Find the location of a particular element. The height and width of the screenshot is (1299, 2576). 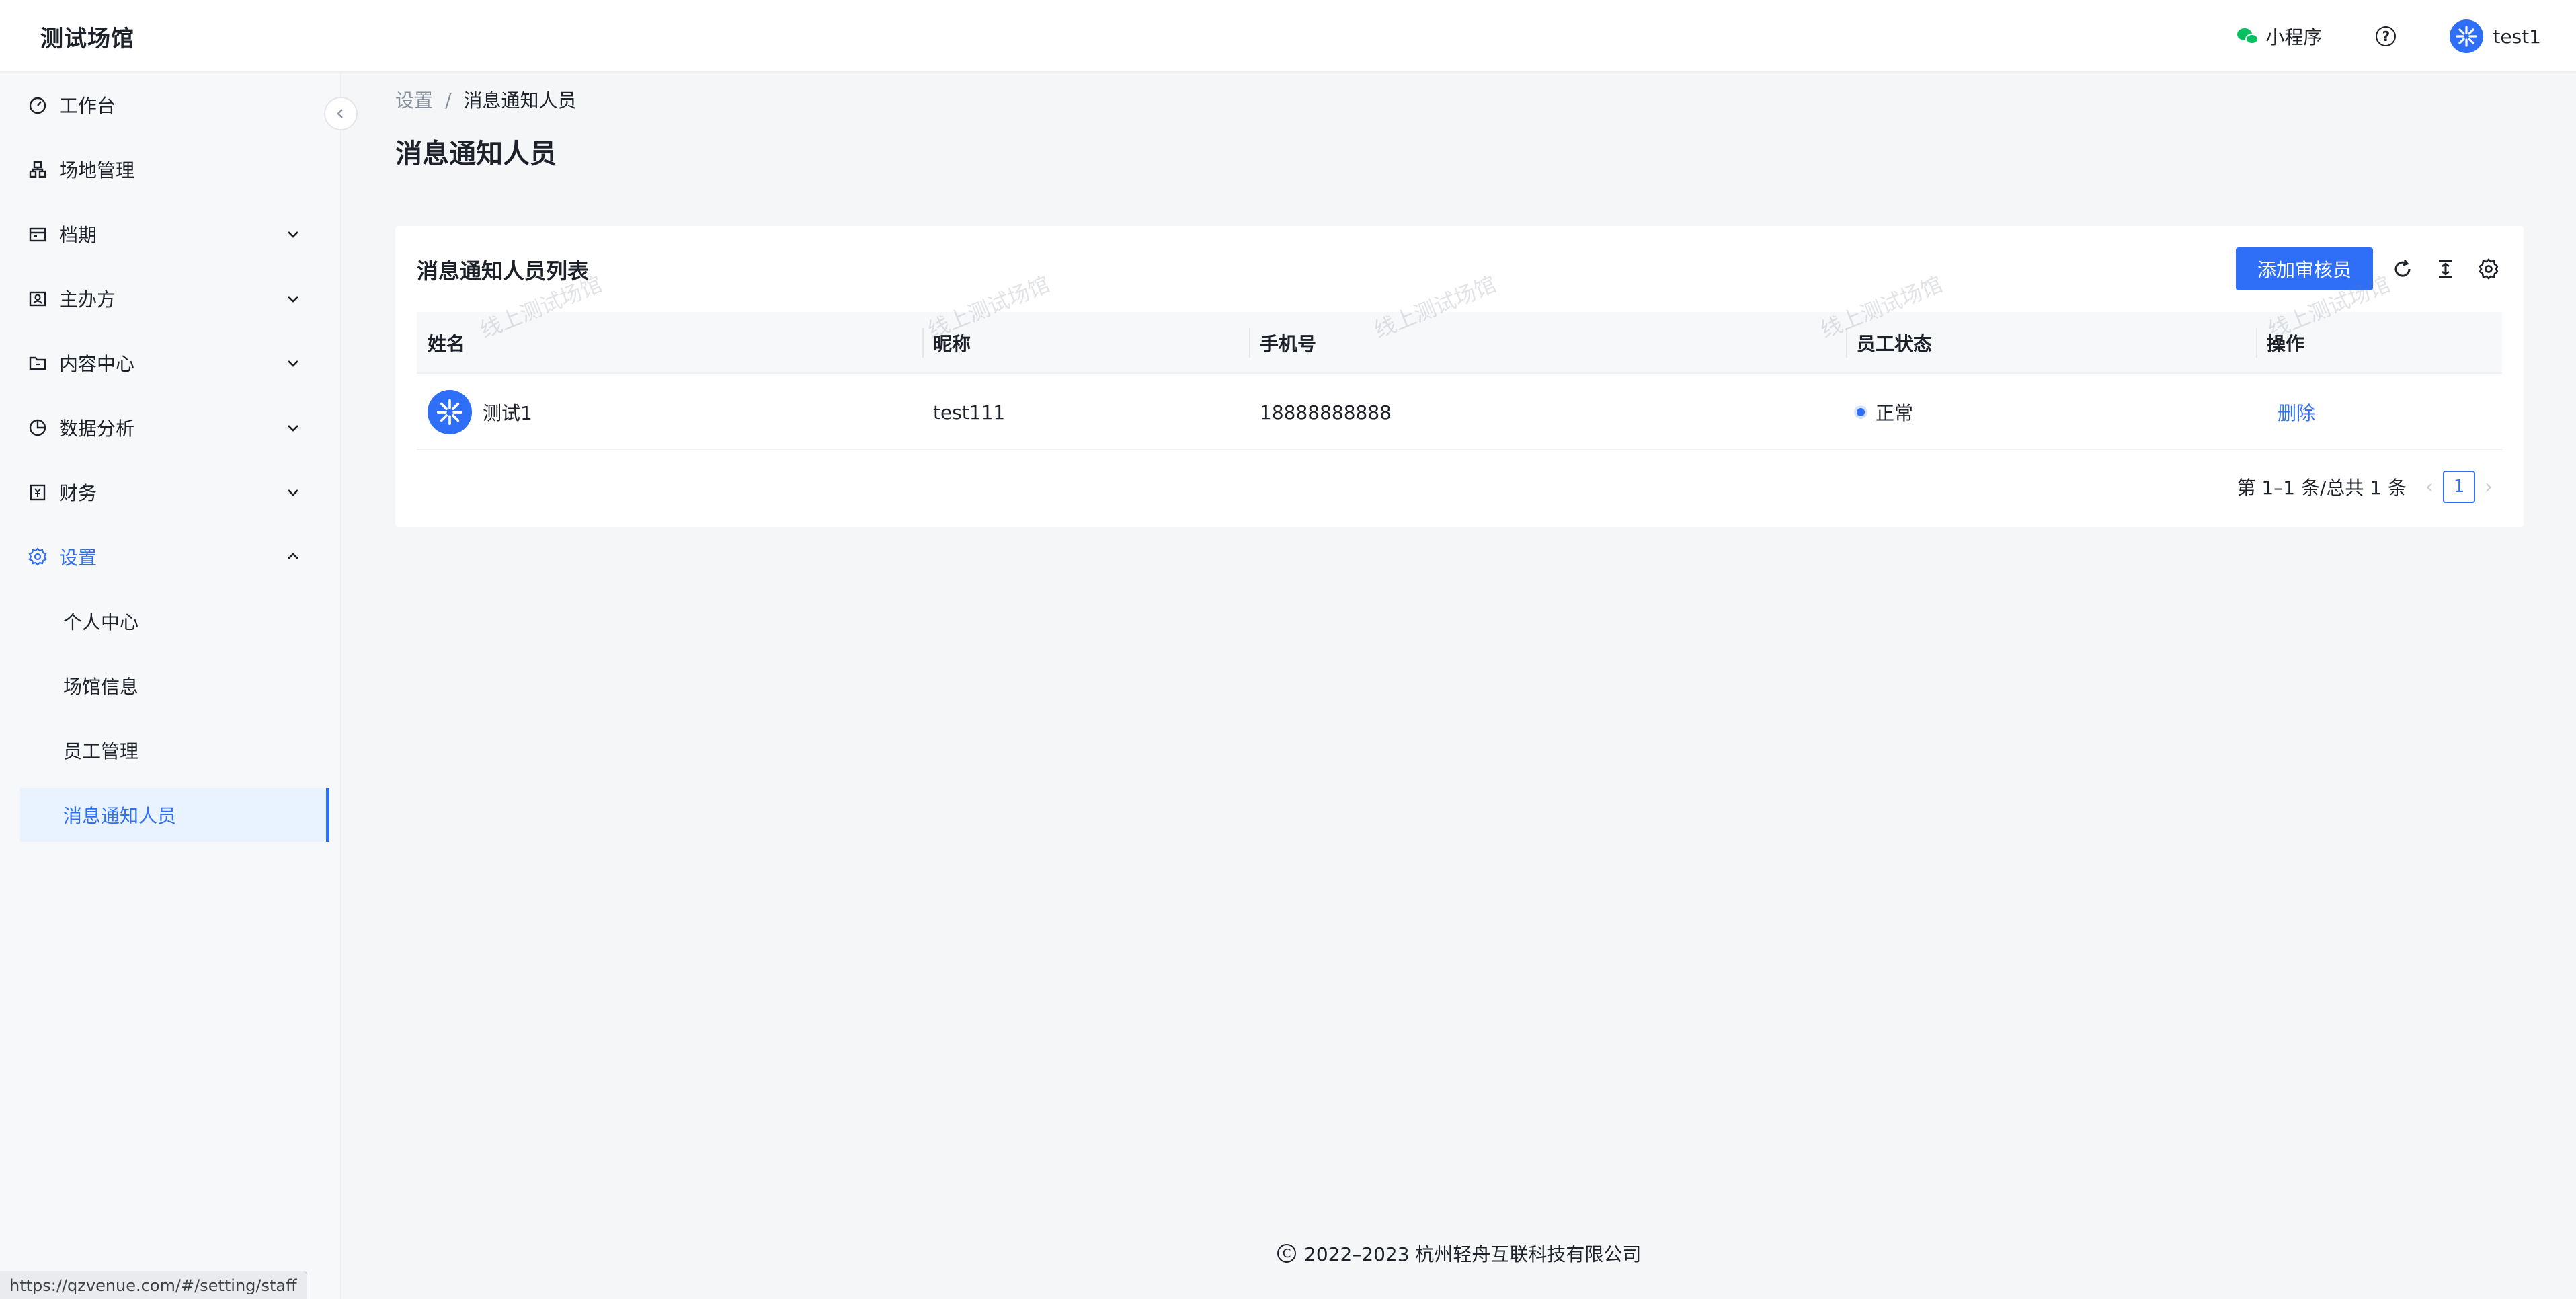

sidebar-item-content: 内容中心 is located at coordinates (171, 363).